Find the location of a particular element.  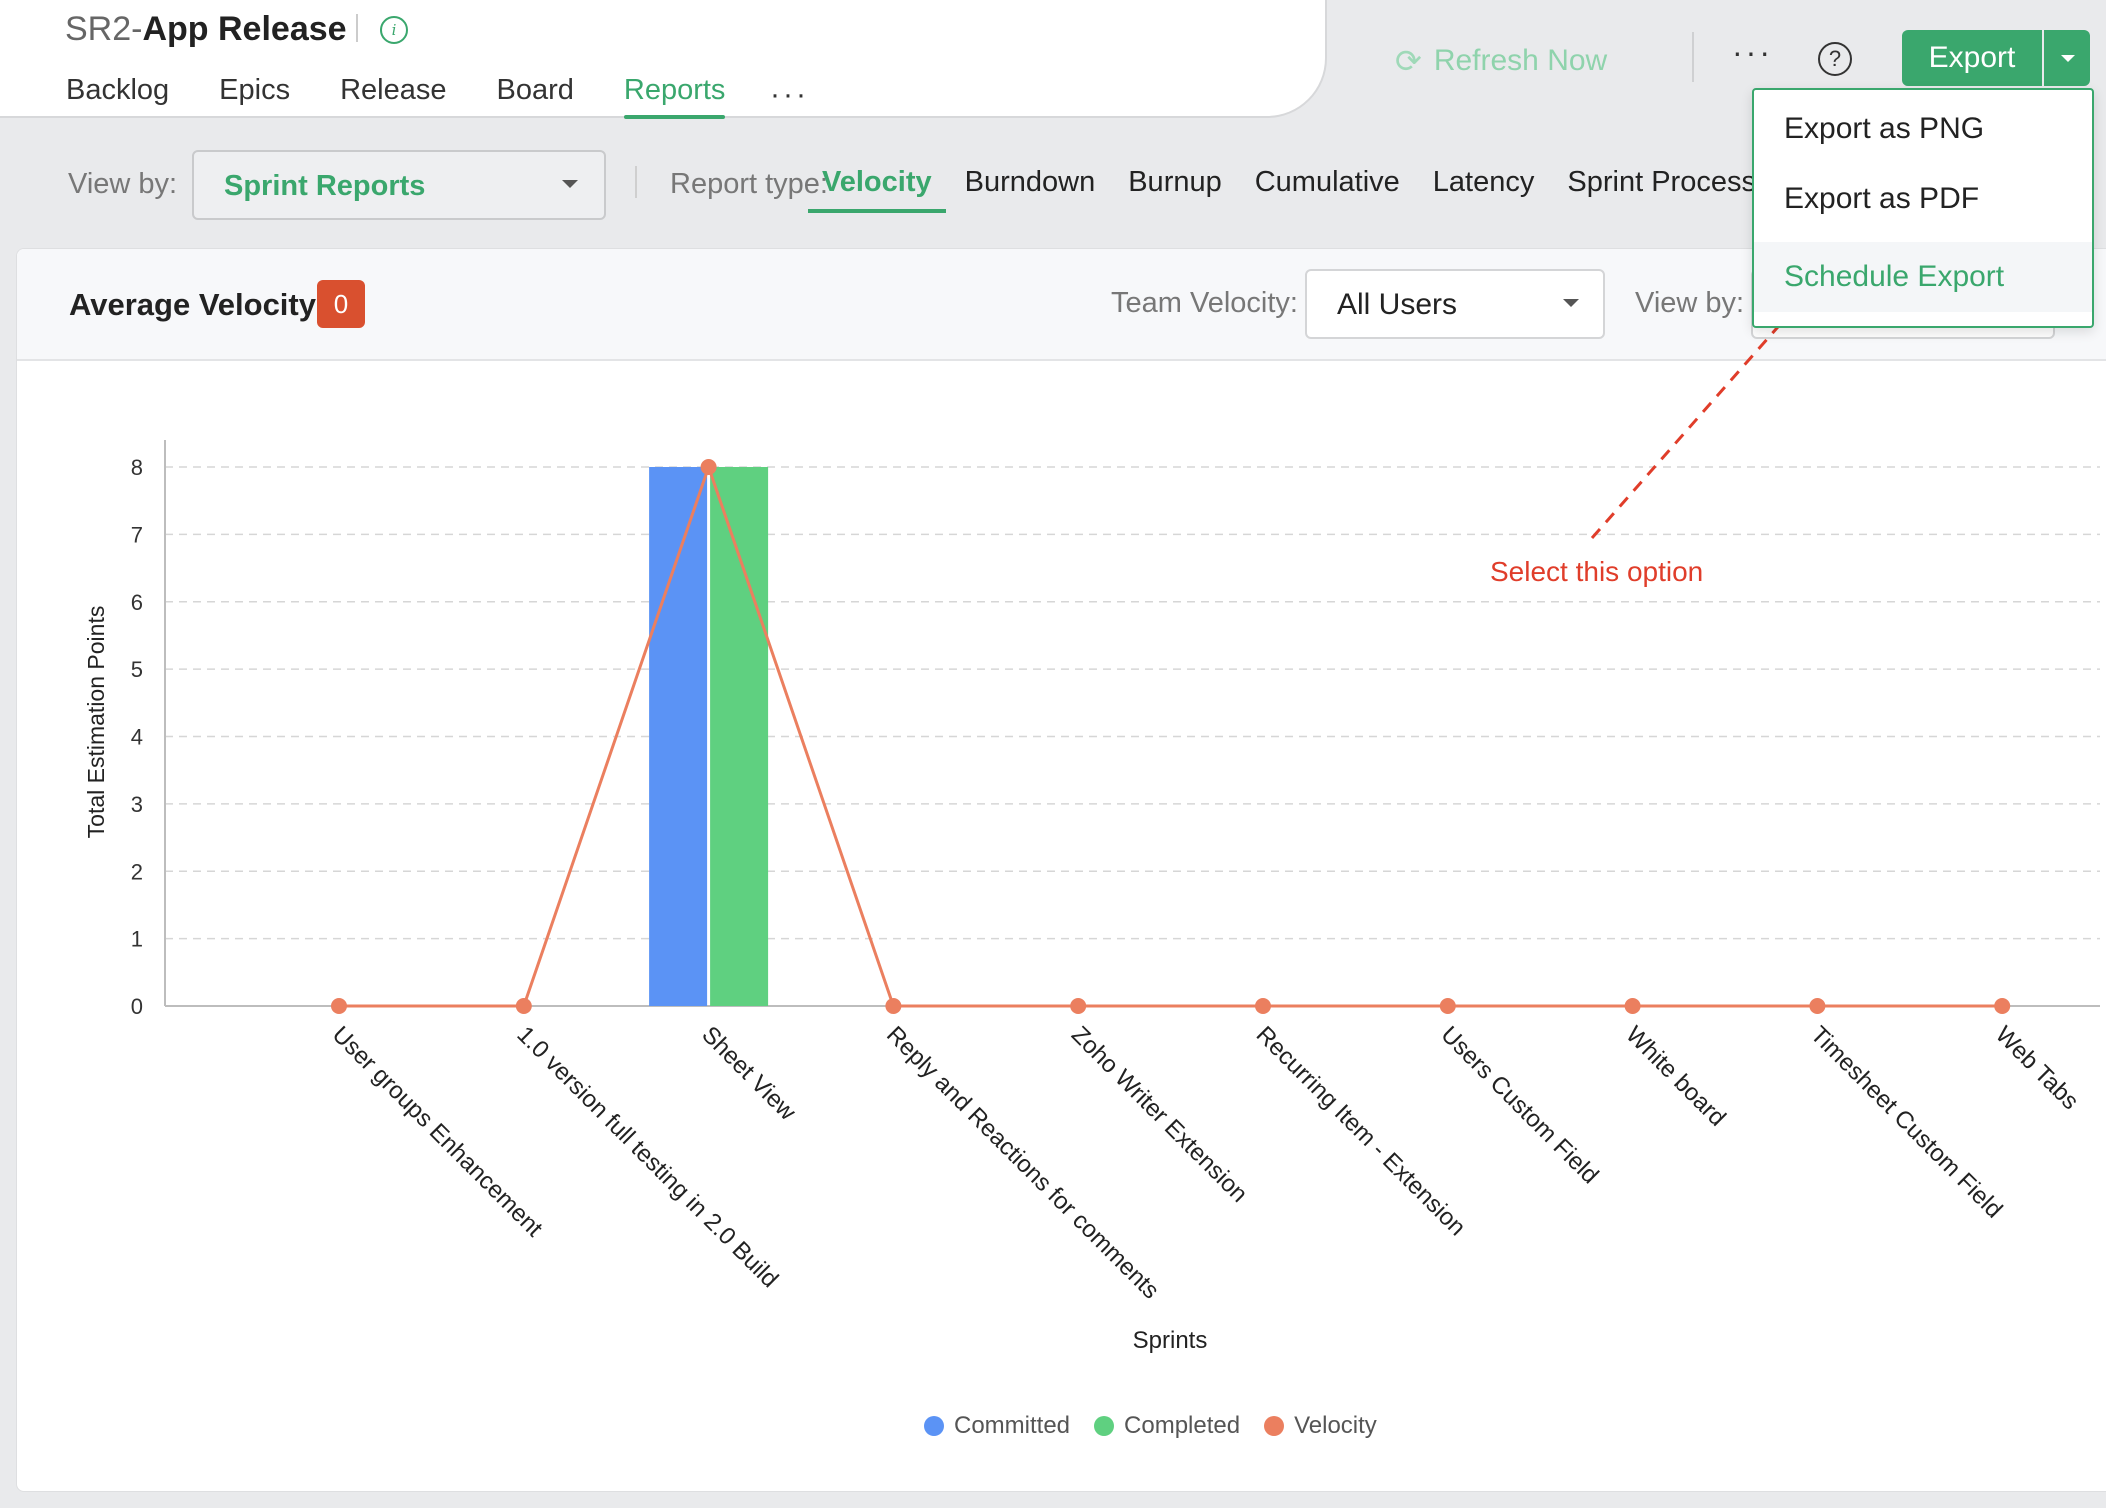

x-tick-label: User groups Enhancement is located at coordinates (437, 1131).